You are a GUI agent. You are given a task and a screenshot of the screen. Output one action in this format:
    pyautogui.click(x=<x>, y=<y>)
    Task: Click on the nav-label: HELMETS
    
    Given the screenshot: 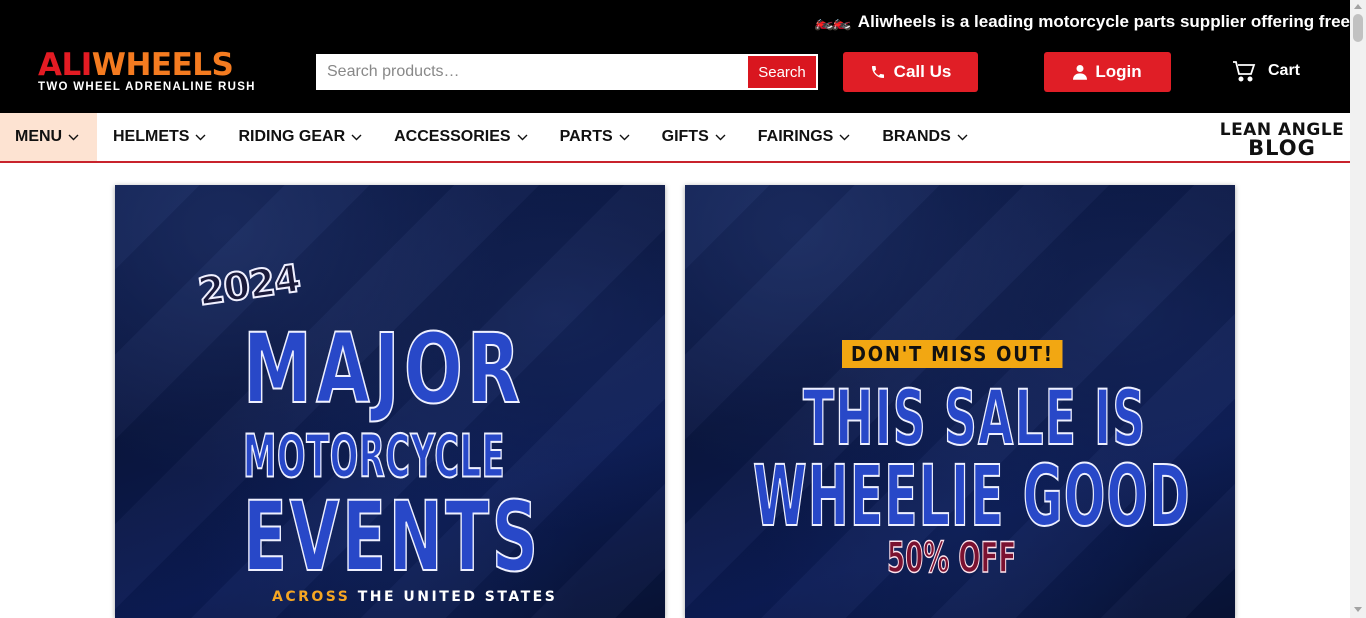 What is the action you would take?
    pyautogui.click(x=151, y=136)
    